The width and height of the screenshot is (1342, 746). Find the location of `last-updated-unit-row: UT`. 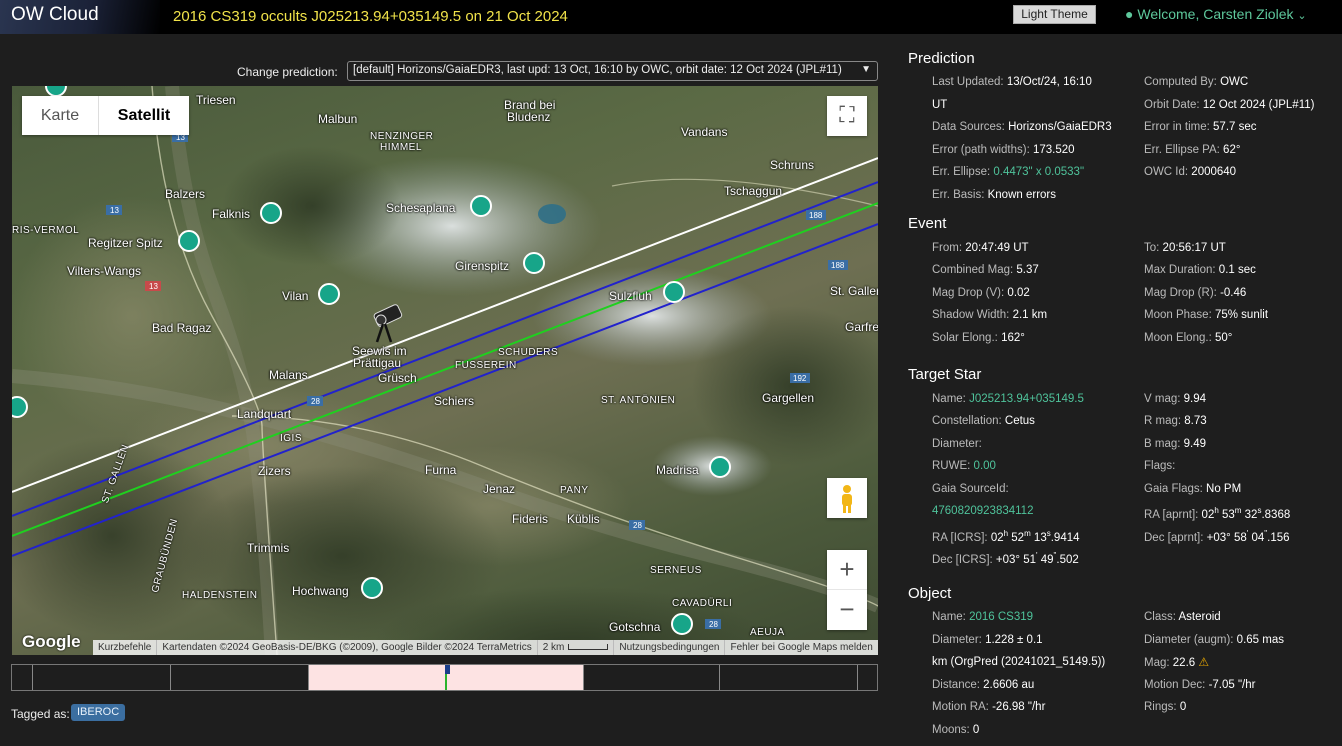

last-updated-unit-row: UT is located at coordinates (939, 105).